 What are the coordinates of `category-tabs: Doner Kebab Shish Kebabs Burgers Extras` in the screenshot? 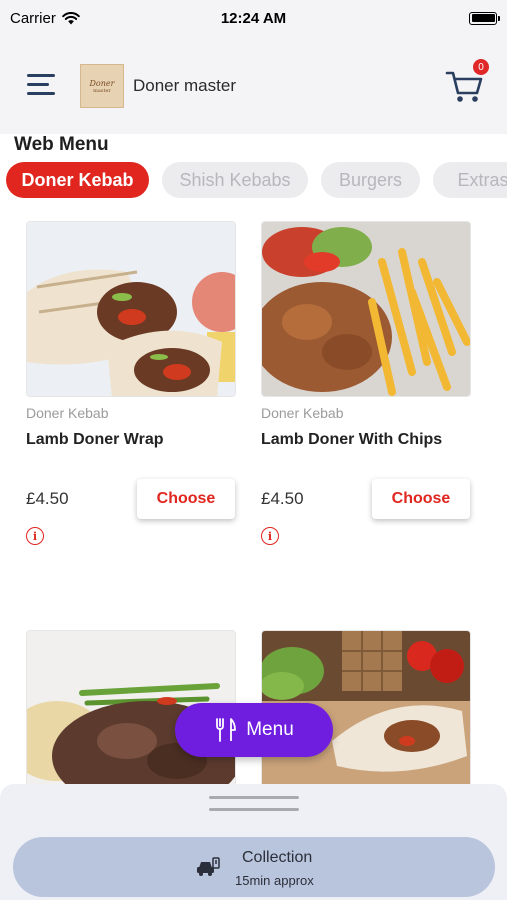 It's located at (253, 181).